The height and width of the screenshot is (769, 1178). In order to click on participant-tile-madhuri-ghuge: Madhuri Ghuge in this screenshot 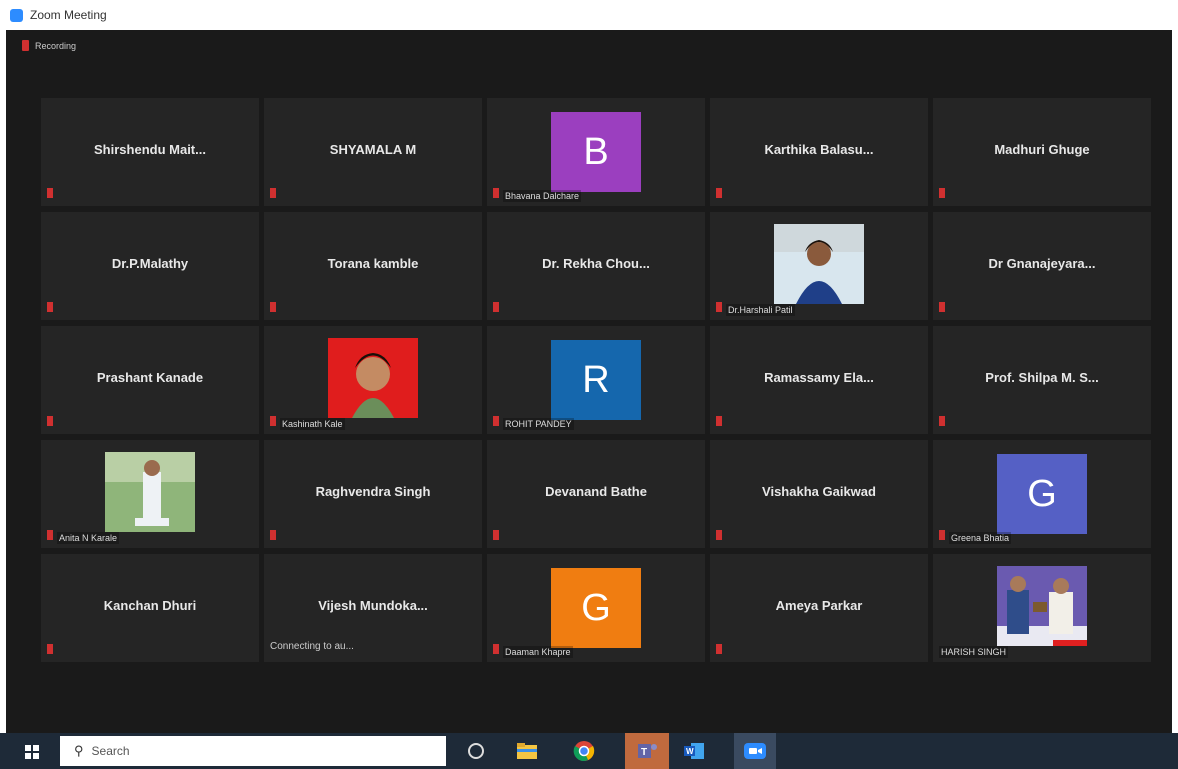, I will do `click(1042, 152)`.